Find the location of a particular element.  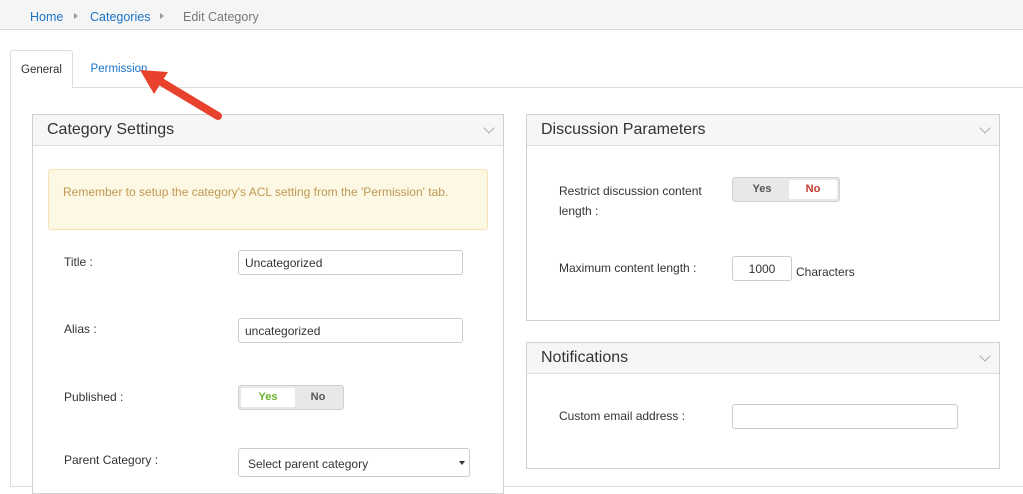

title-input is located at coordinates (350, 262).